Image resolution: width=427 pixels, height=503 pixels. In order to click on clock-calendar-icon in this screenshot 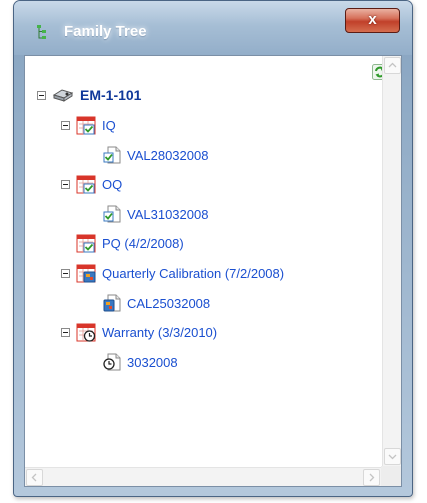, I will do `click(86, 332)`.